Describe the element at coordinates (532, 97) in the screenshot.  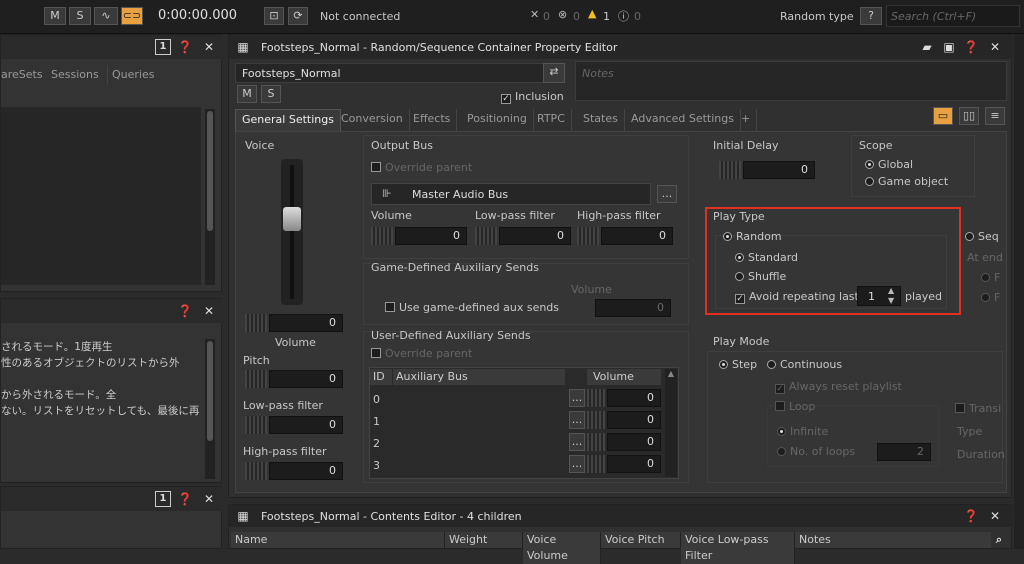
I see `inclusion-checkbox: ✓ Inclusion` at that location.